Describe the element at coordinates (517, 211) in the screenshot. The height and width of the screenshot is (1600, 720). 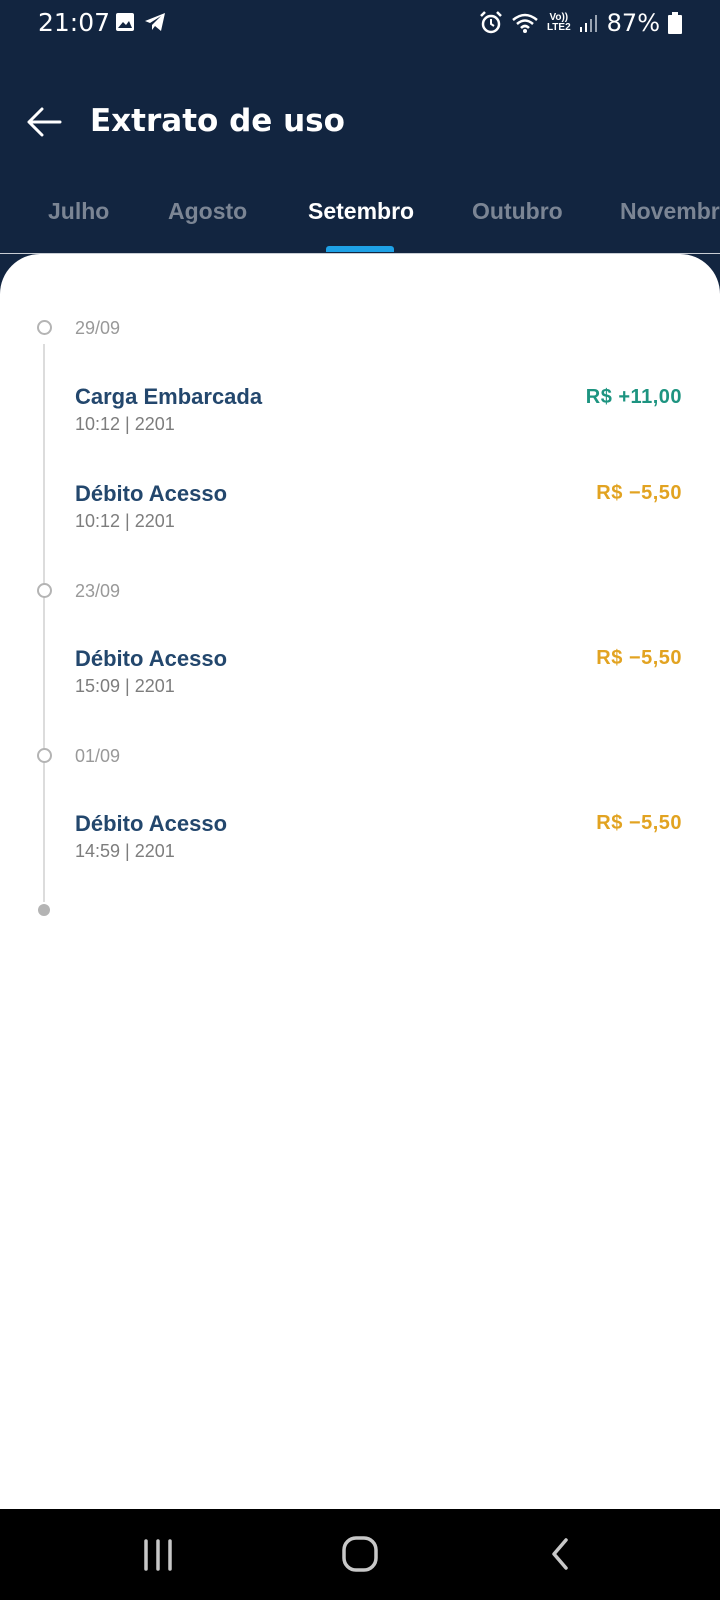
I see `tab-outubro: Outubro` at that location.